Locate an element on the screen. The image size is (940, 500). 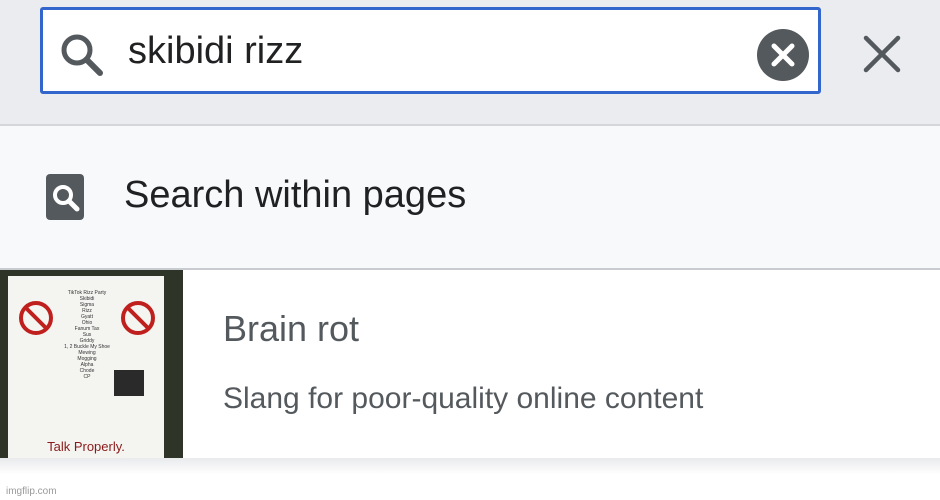
close-icon is located at coordinates (882, 54).